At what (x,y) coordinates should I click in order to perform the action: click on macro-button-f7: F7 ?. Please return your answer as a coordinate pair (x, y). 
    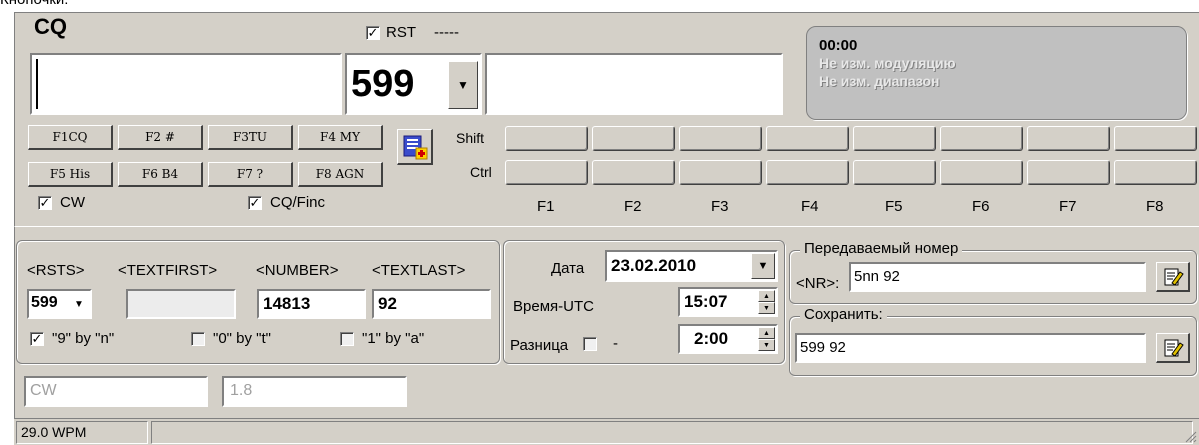
    Looking at the image, I should click on (250, 174).